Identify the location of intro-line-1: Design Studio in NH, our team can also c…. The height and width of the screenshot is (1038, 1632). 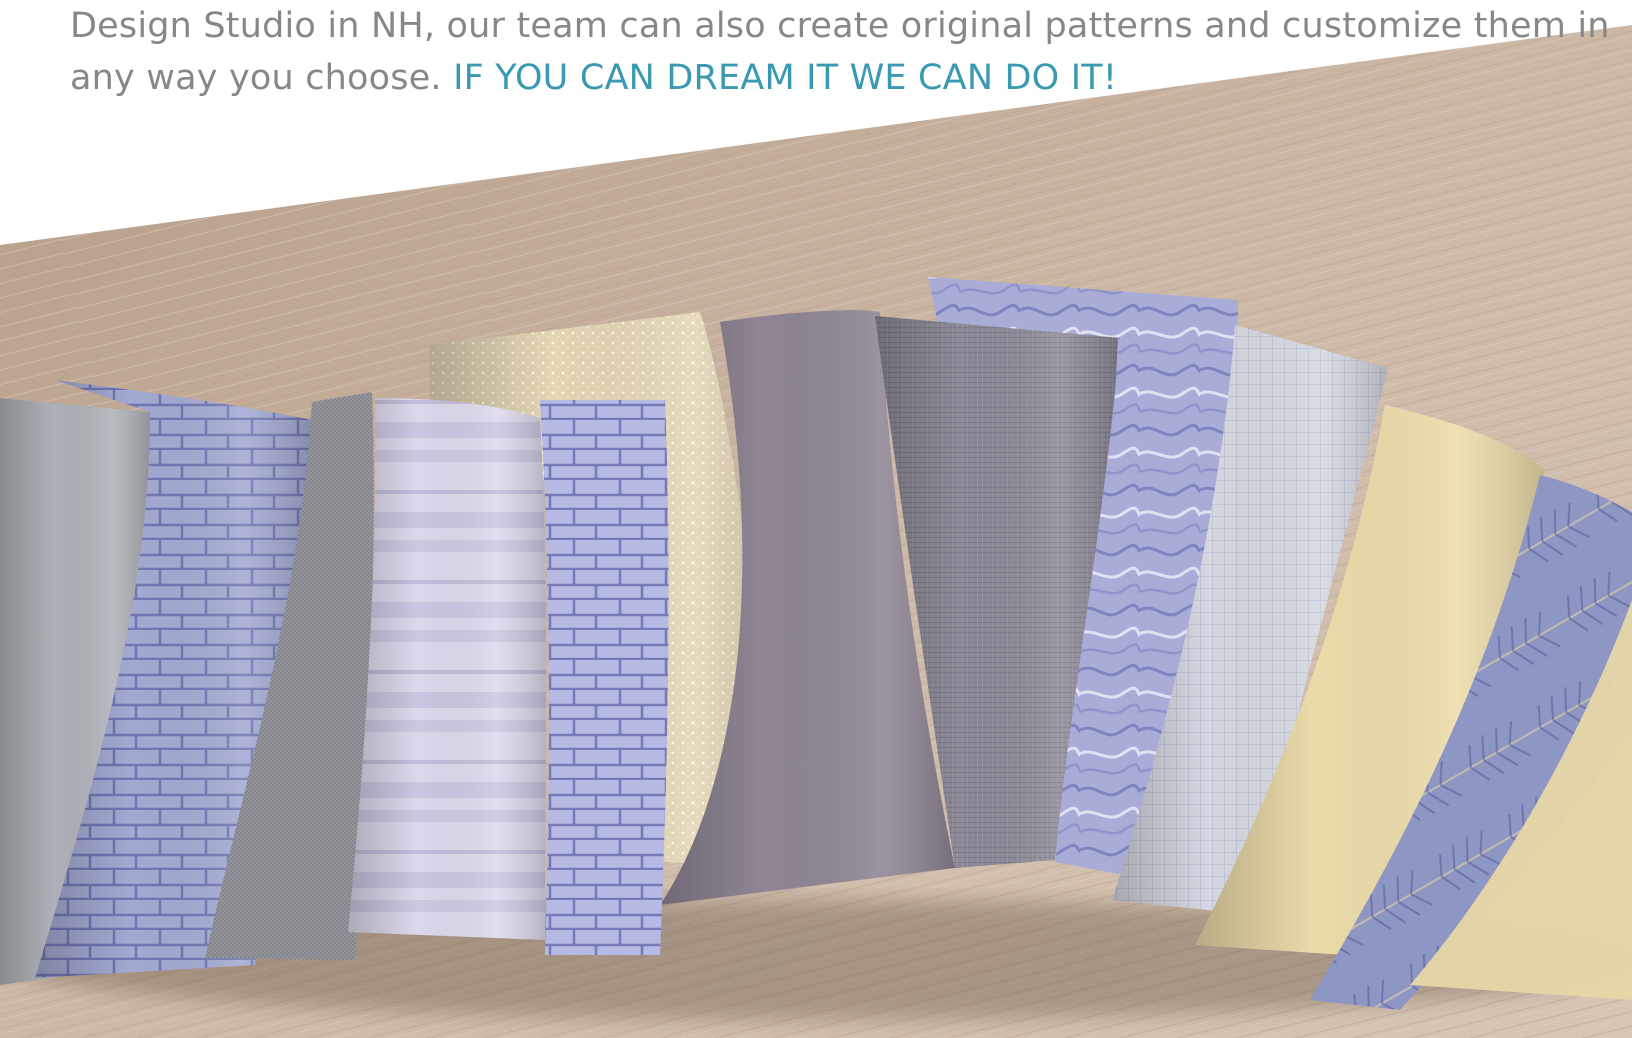
(840, 26).